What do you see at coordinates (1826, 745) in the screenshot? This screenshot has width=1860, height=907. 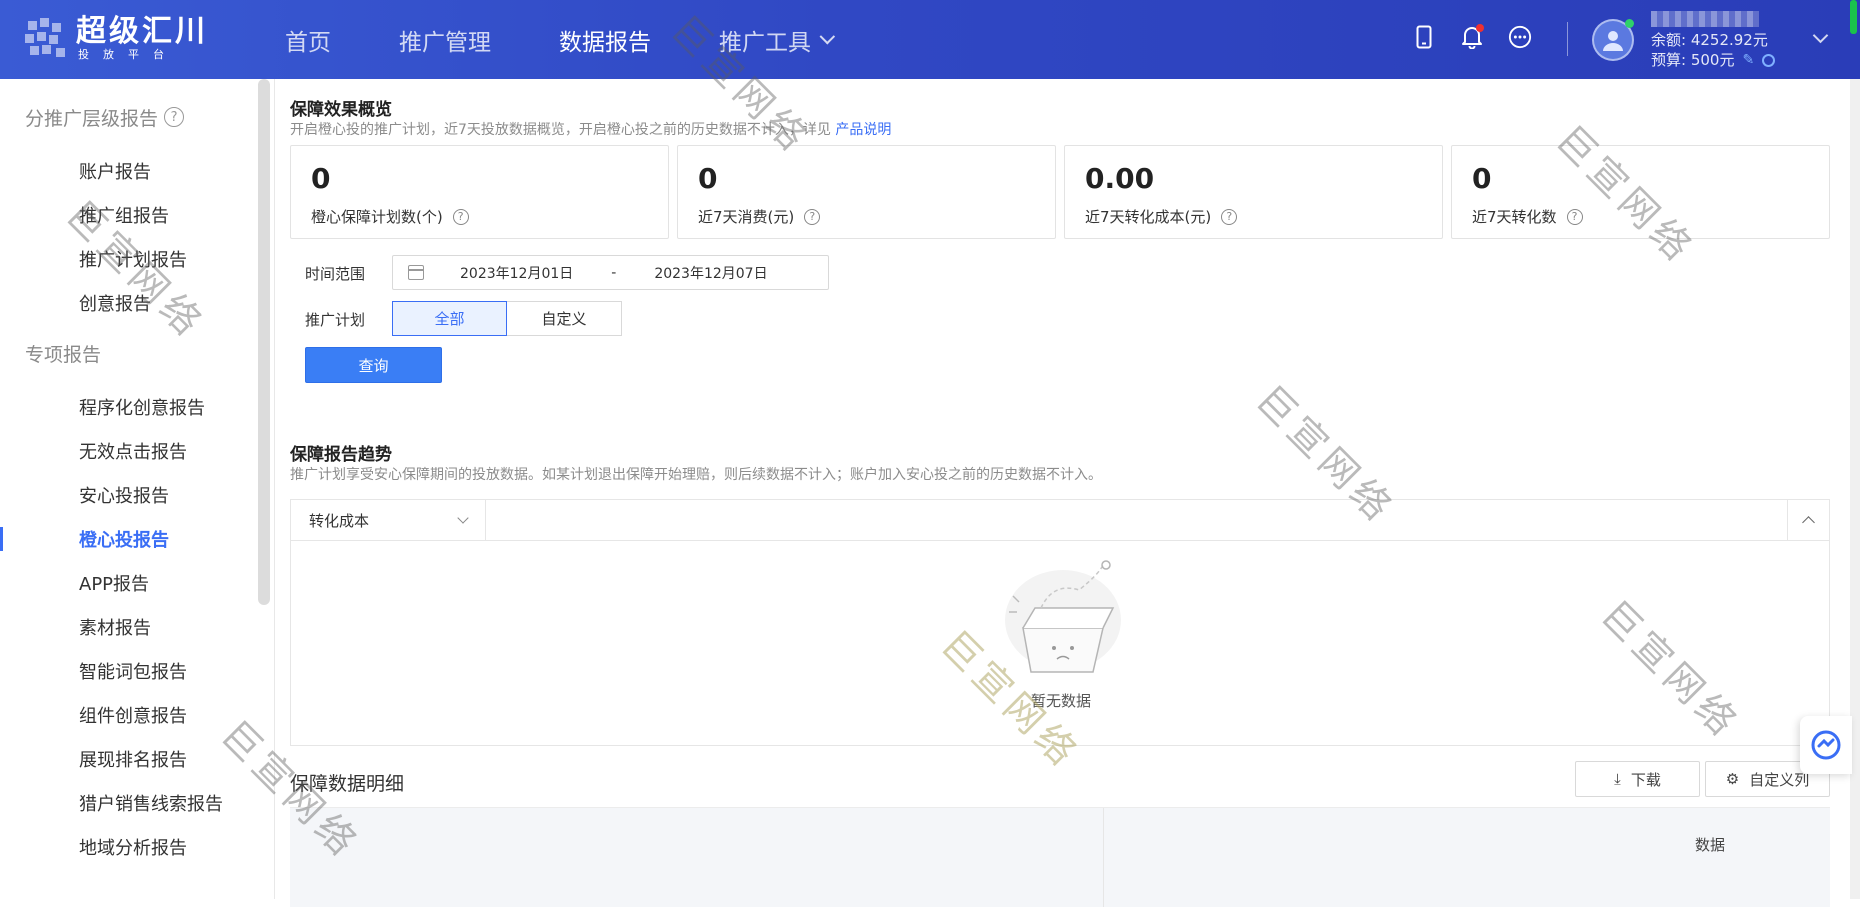 I see `assistant-float-button` at bounding box center [1826, 745].